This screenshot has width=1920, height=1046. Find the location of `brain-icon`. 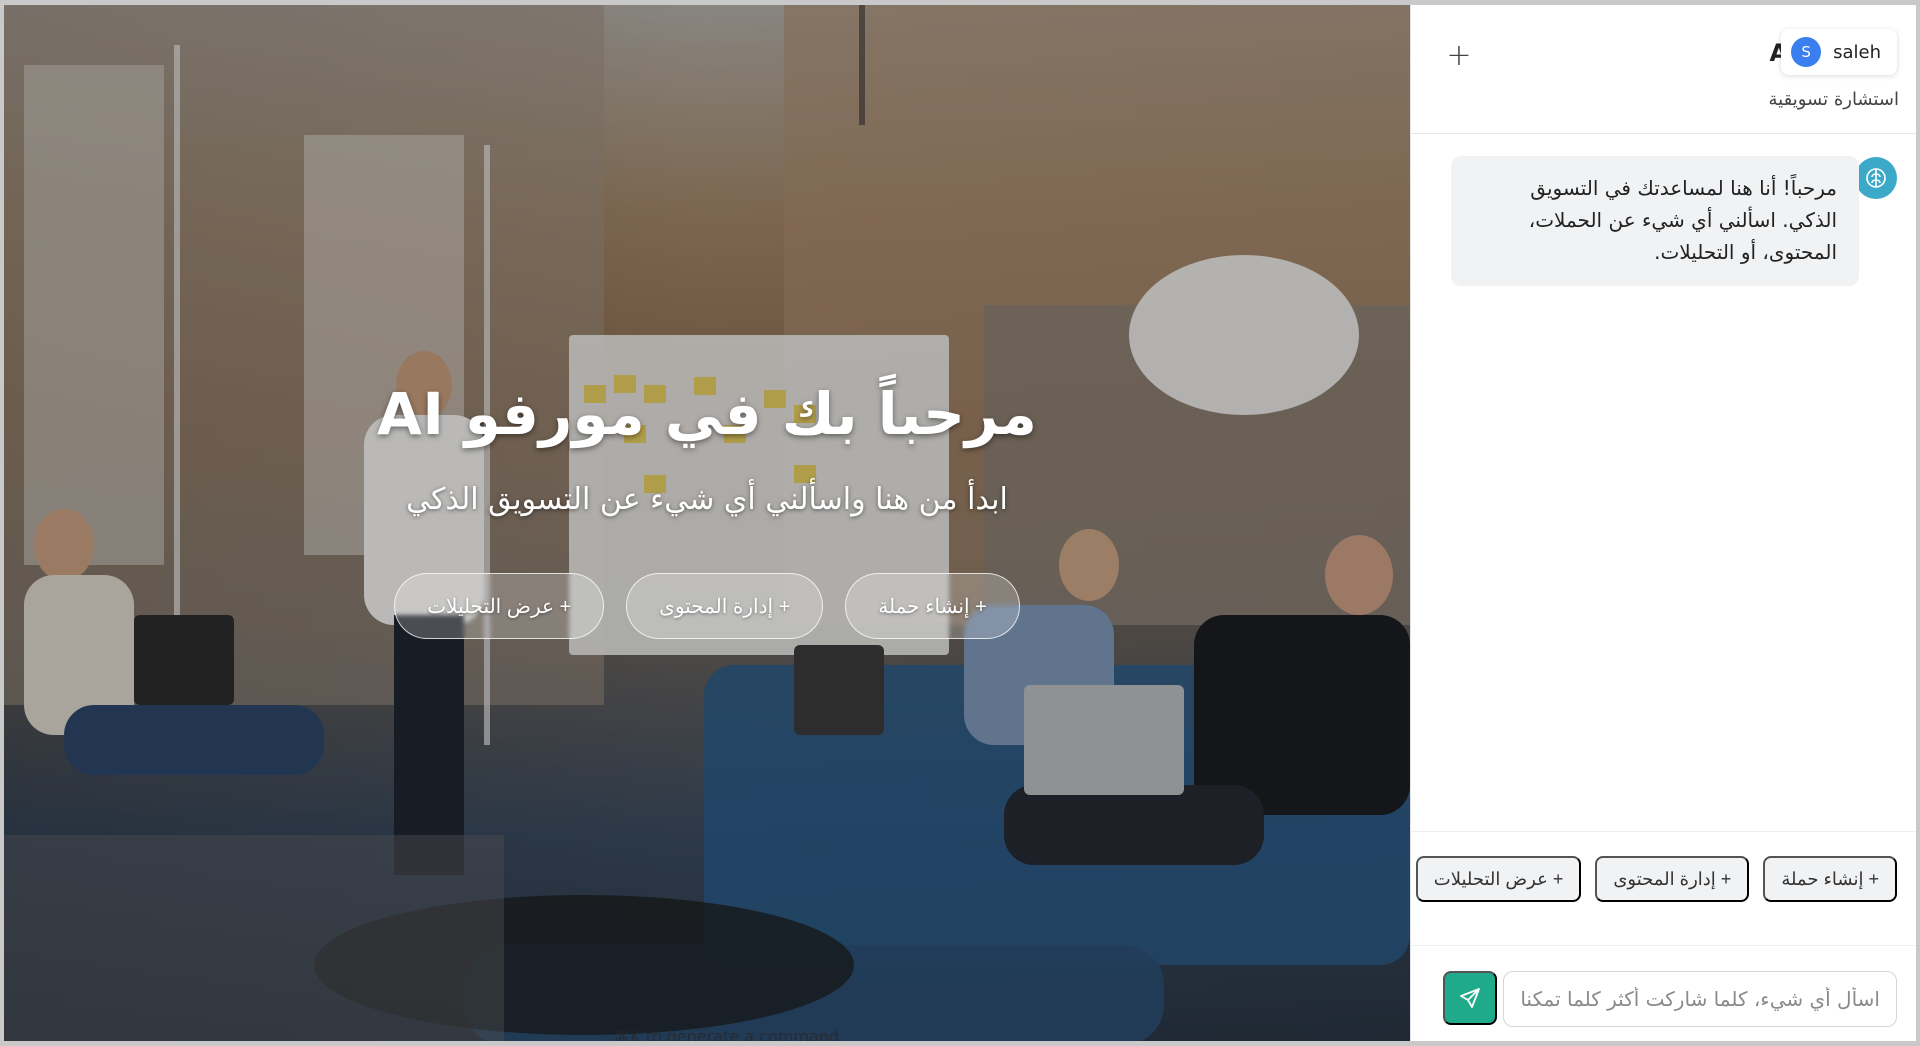

brain-icon is located at coordinates (1876, 178).